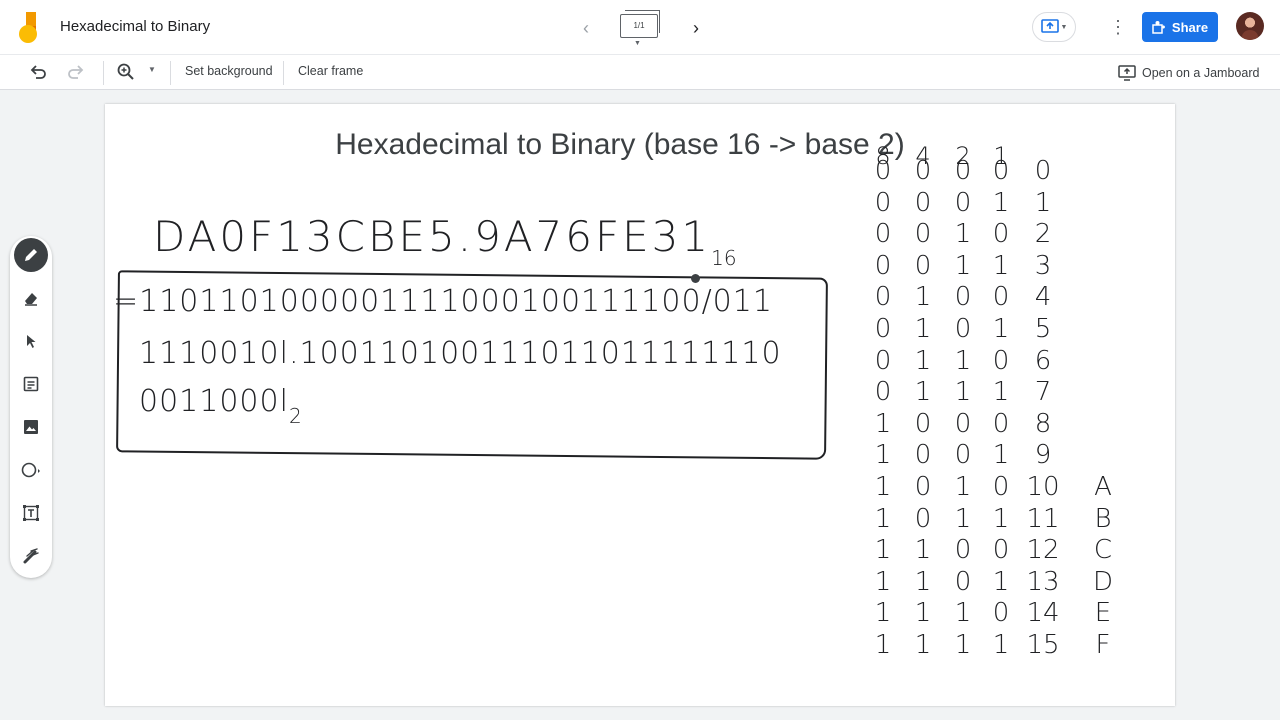  Describe the element at coordinates (445, 241) in the screenshot. I see `hex-number: DA0F13CBE5.9A76FE3116` at that location.